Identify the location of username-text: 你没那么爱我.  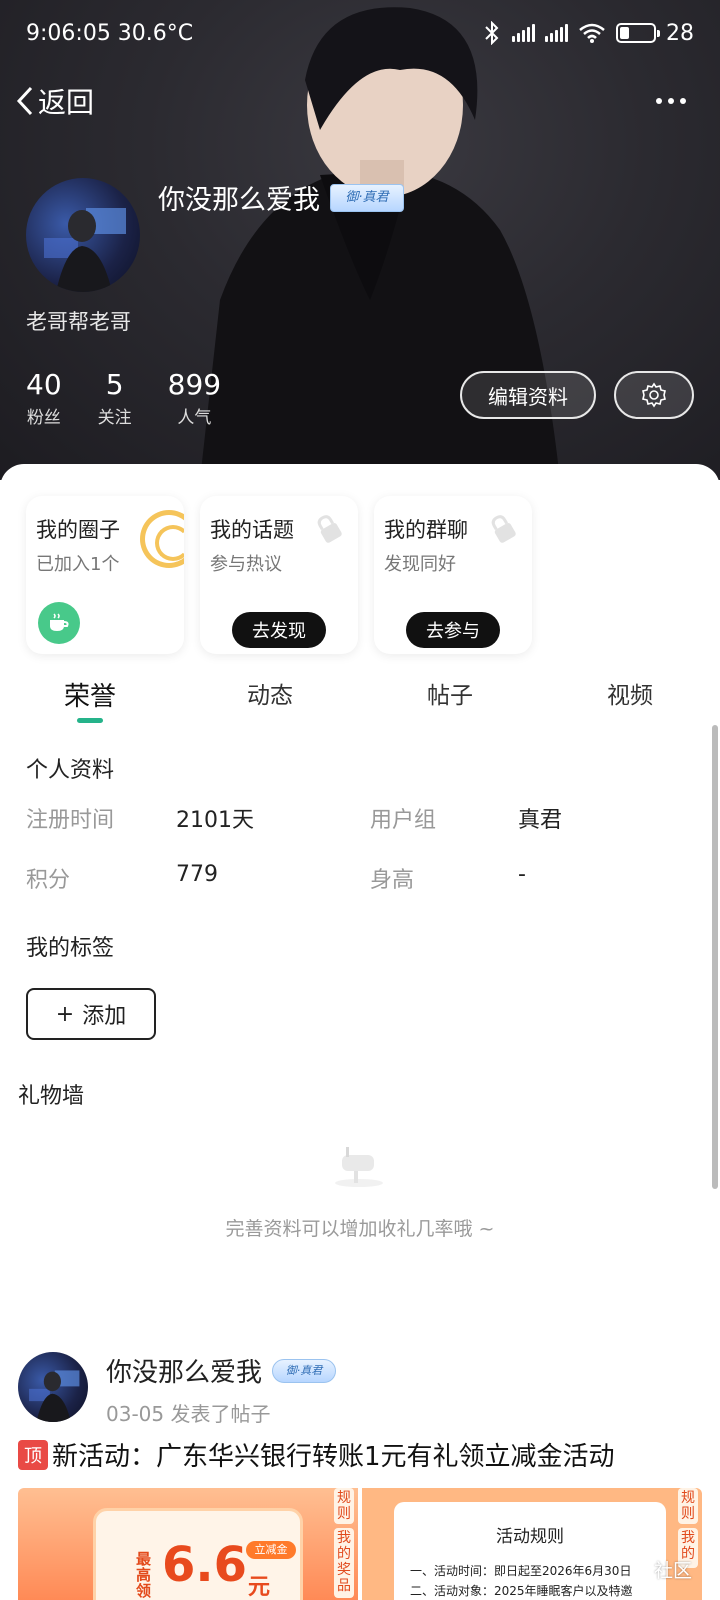
(239, 200).